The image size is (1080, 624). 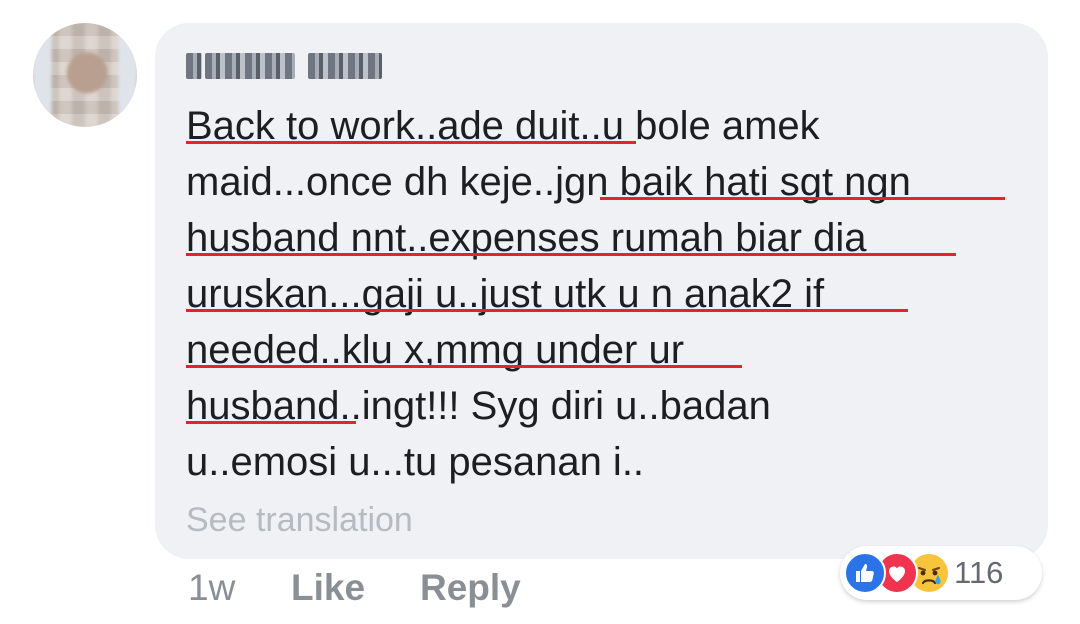 What do you see at coordinates (211, 588) in the screenshot?
I see `comment-timestamp: 1w` at bounding box center [211, 588].